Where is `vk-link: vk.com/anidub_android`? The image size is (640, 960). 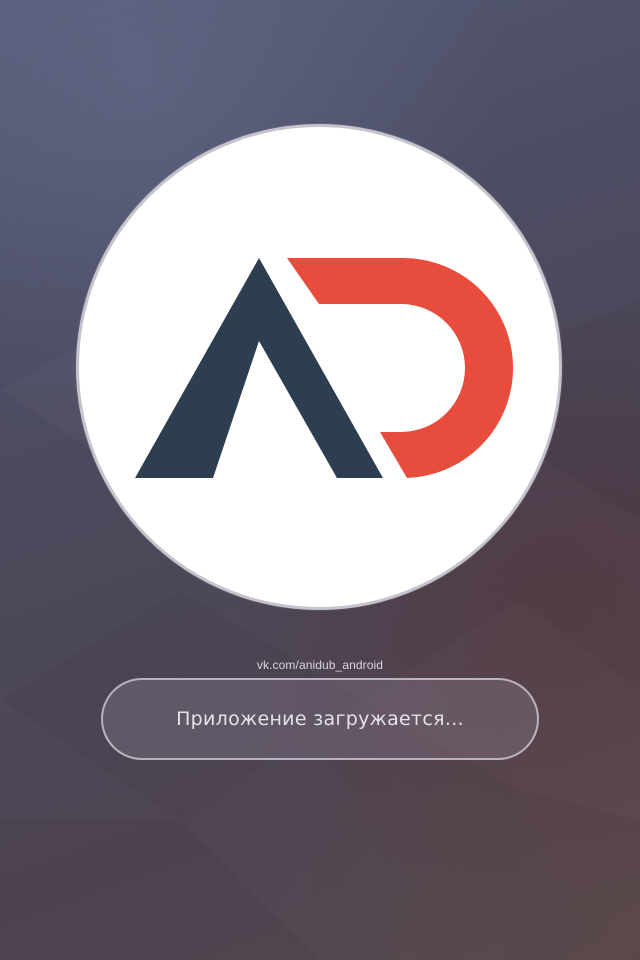
vk-link: vk.com/anidub_android is located at coordinates (320, 665).